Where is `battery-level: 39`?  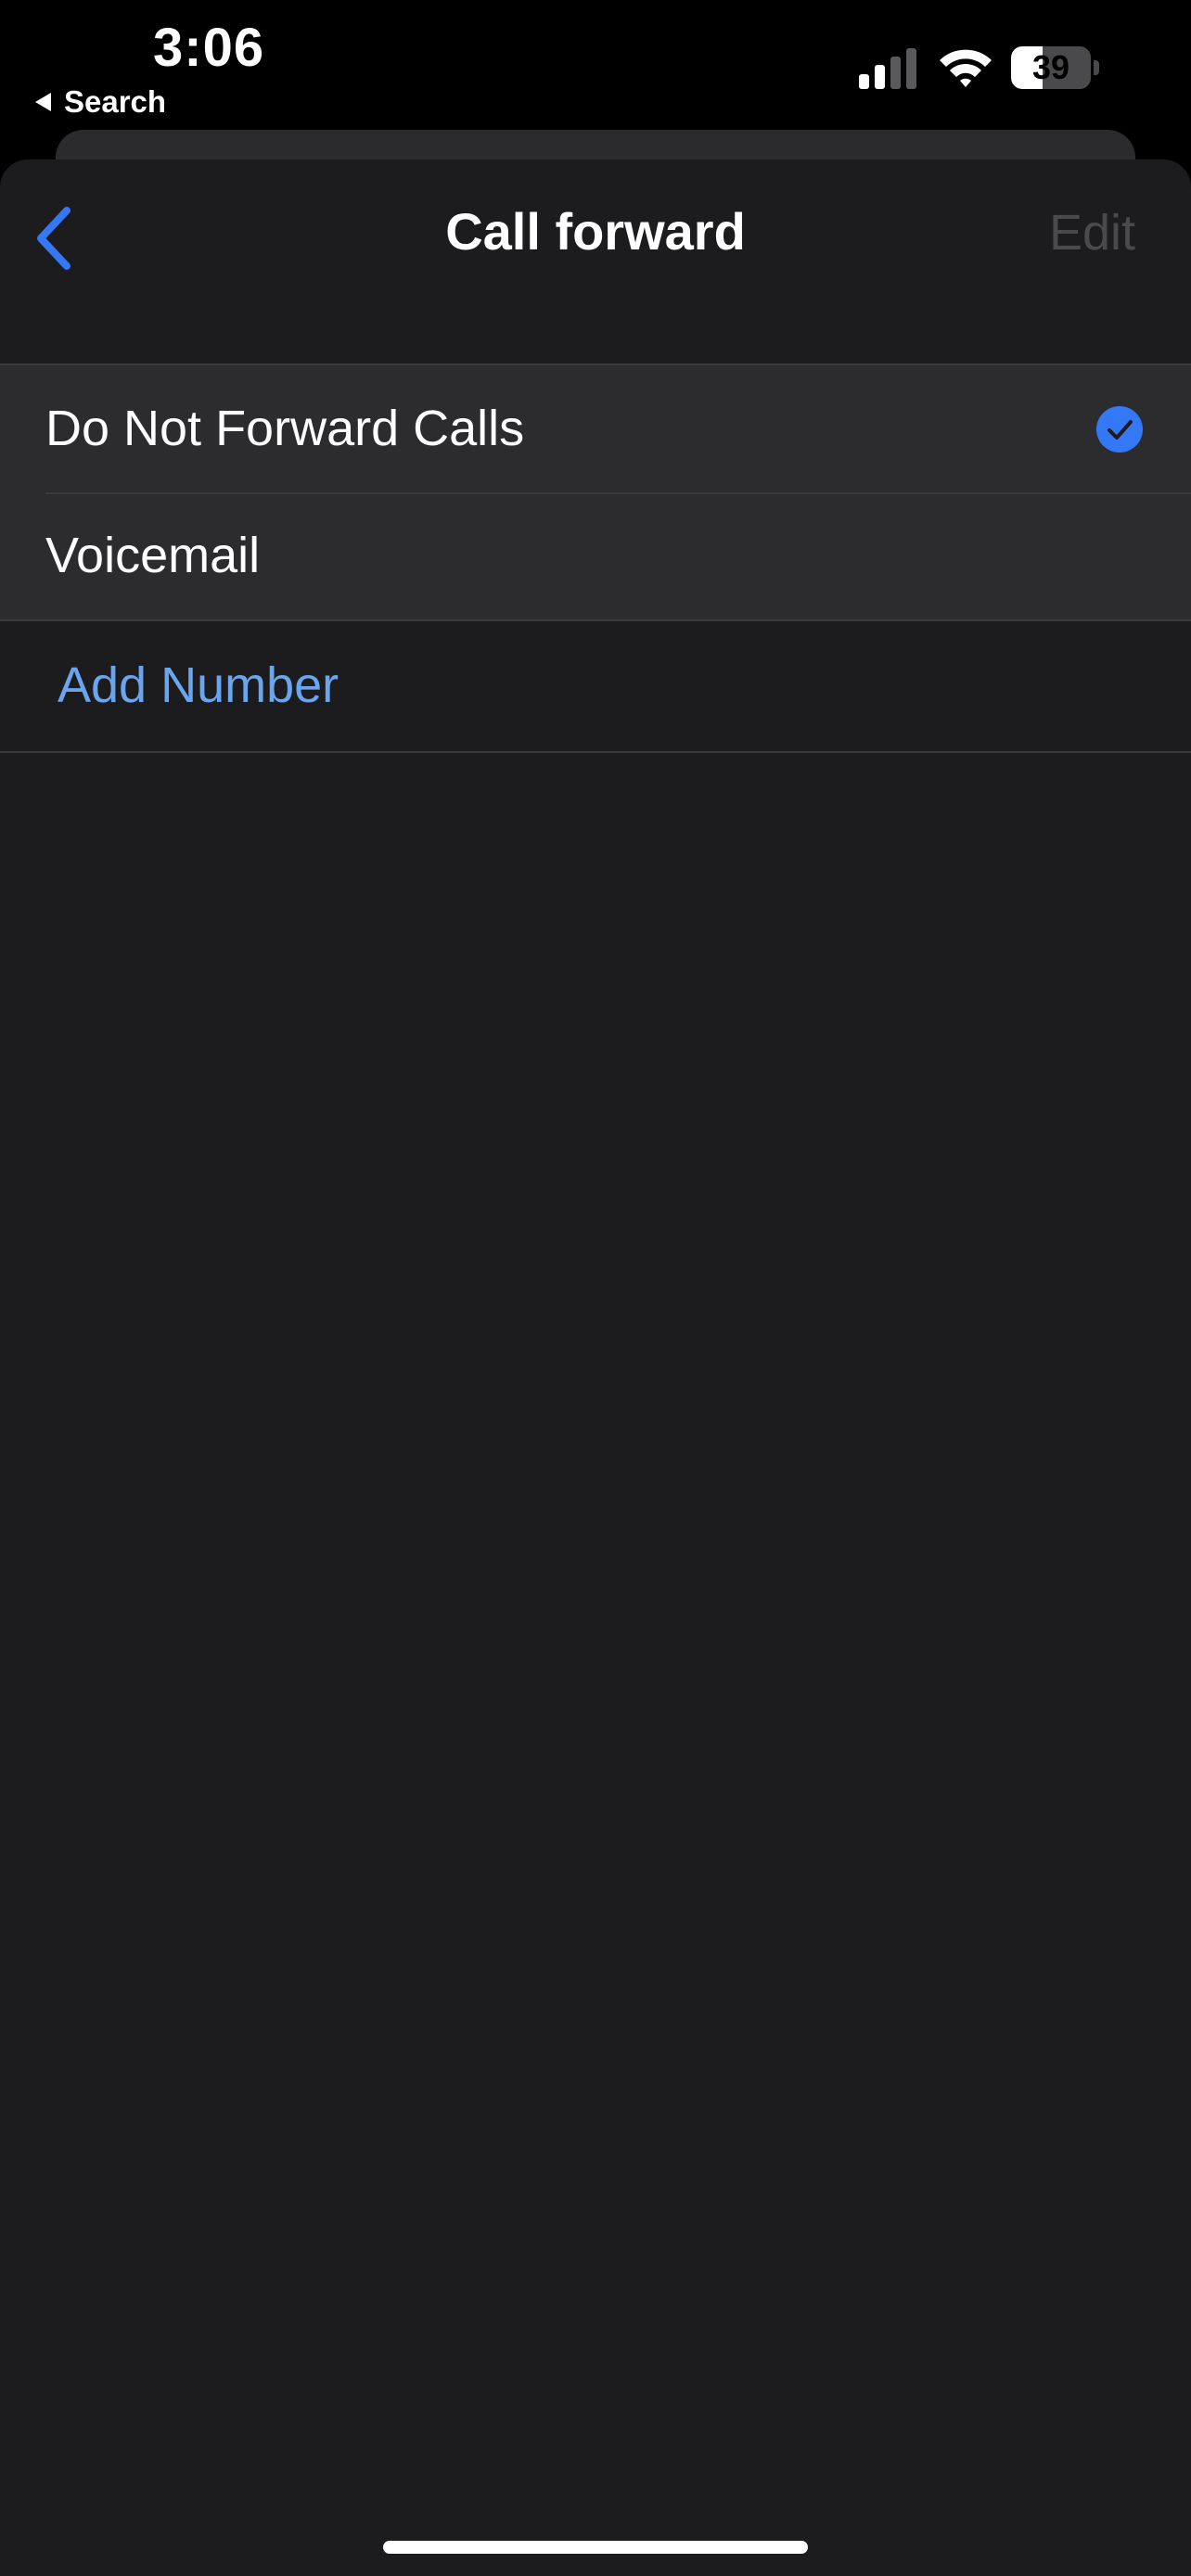
battery-level: 39 is located at coordinates (1050, 67).